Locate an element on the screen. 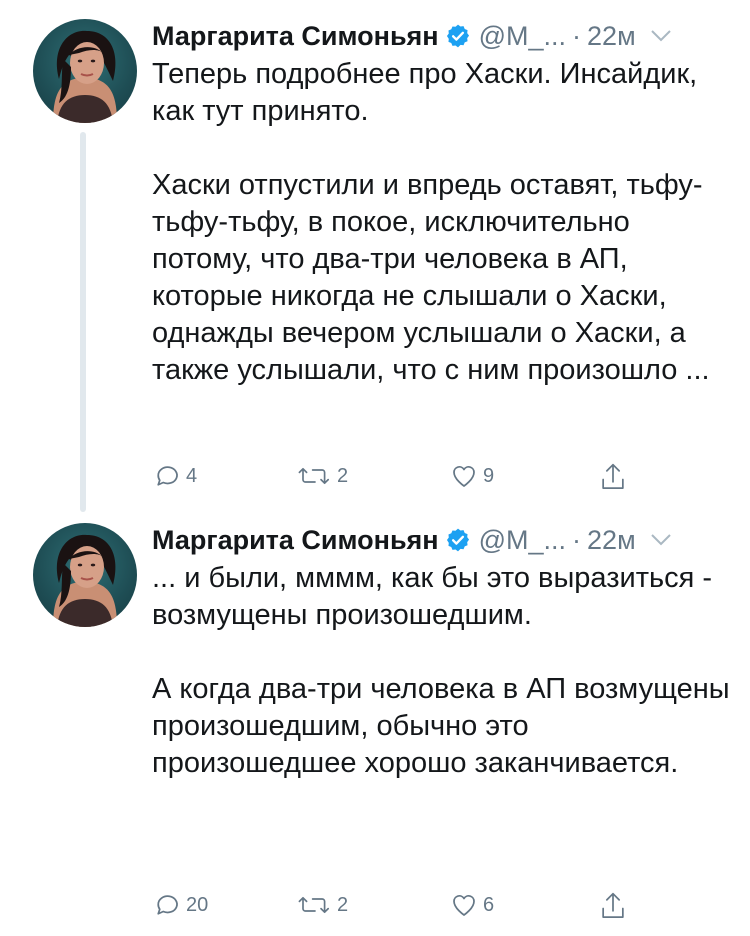  like-count: 9 is located at coordinates (489, 475).